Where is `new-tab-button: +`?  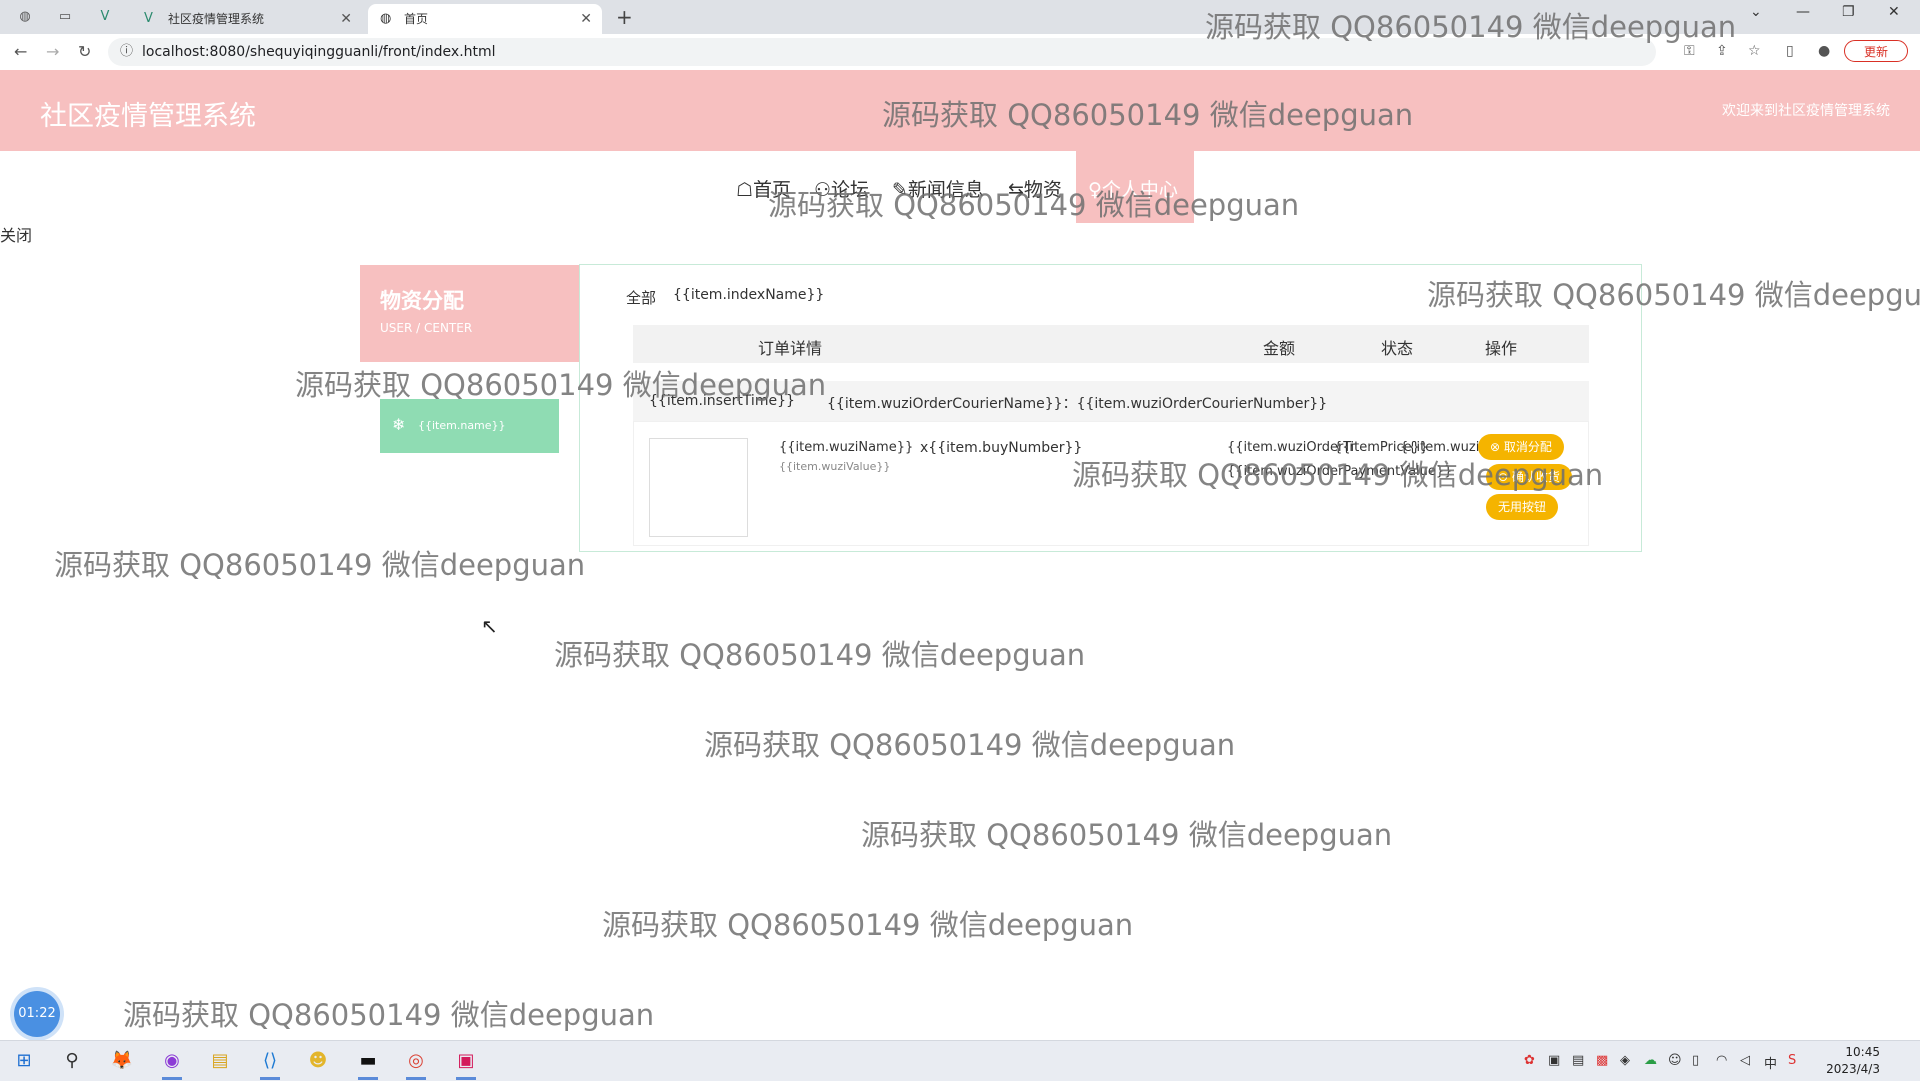 new-tab-button: + is located at coordinates (624, 17).